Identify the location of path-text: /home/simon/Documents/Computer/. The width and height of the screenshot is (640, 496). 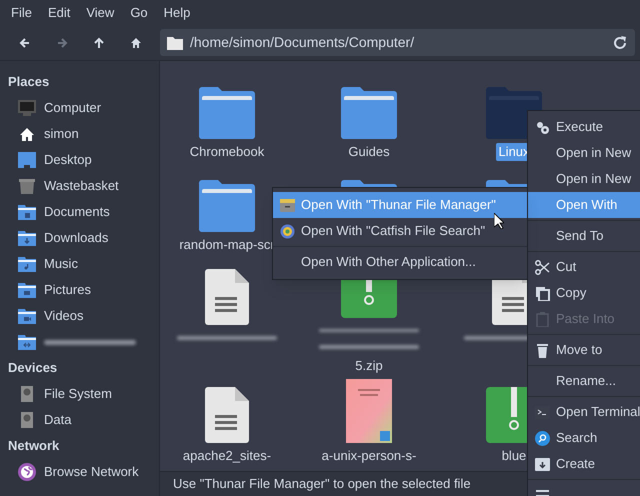
(303, 42).